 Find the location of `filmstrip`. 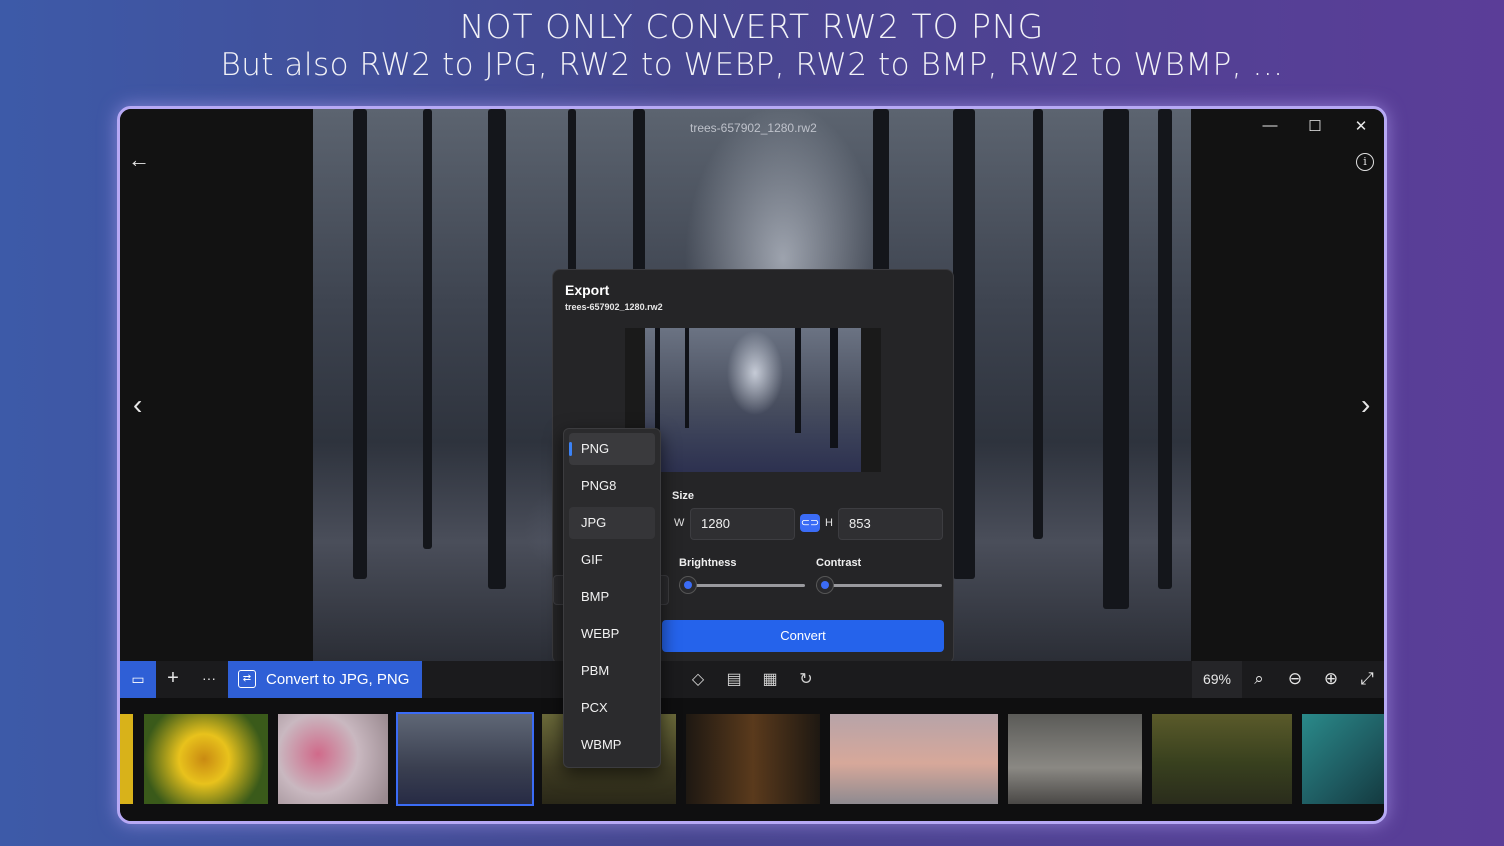

filmstrip is located at coordinates (752, 759).